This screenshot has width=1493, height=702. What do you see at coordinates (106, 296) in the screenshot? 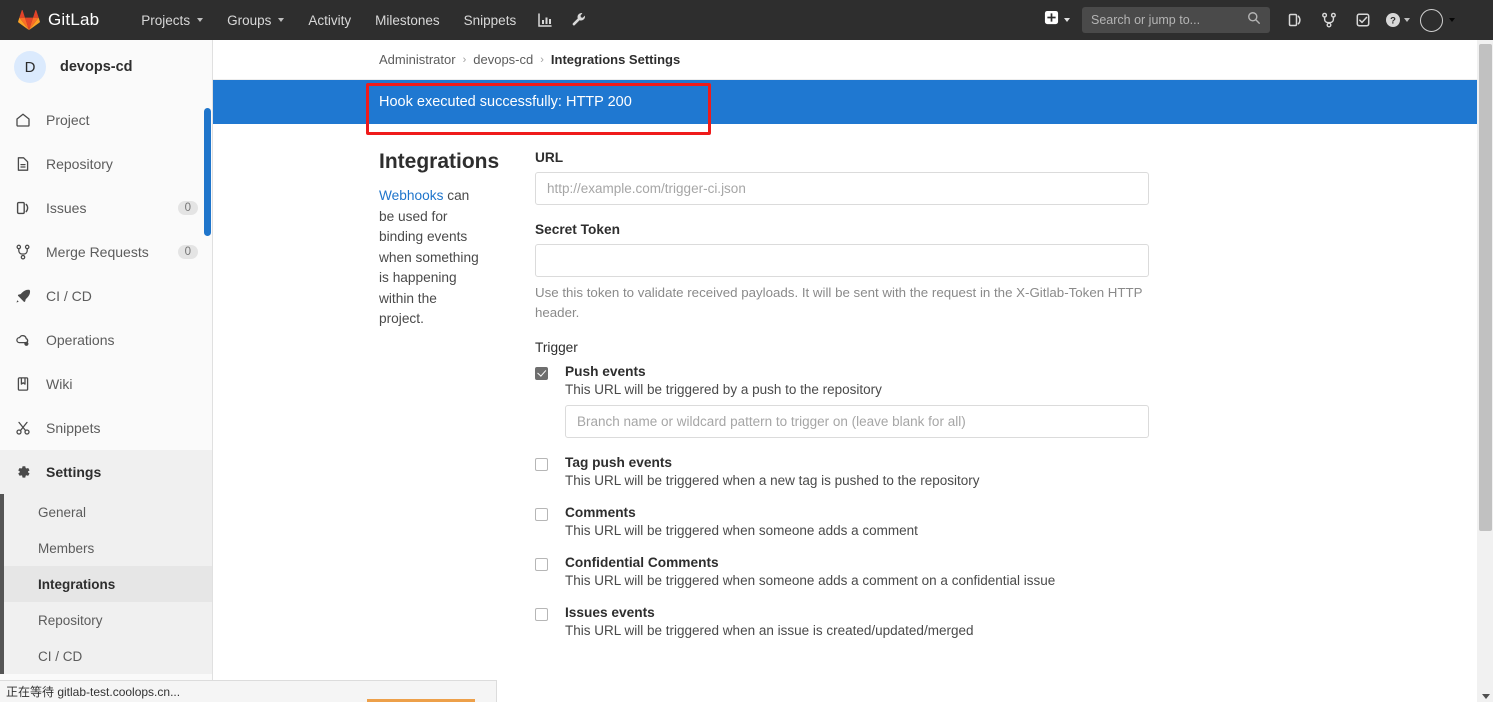
I see `sidebar-item-ci-cd: CI / CD` at bounding box center [106, 296].